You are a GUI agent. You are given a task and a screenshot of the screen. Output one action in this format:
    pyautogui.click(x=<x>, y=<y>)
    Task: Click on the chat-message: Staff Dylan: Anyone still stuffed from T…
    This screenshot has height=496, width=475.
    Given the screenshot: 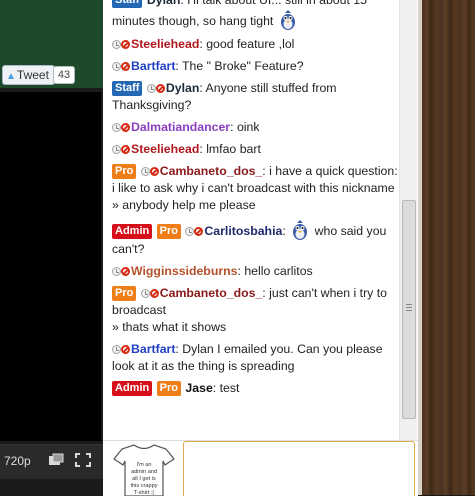 What is the action you would take?
    pyautogui.click(x=224, y=96)
    